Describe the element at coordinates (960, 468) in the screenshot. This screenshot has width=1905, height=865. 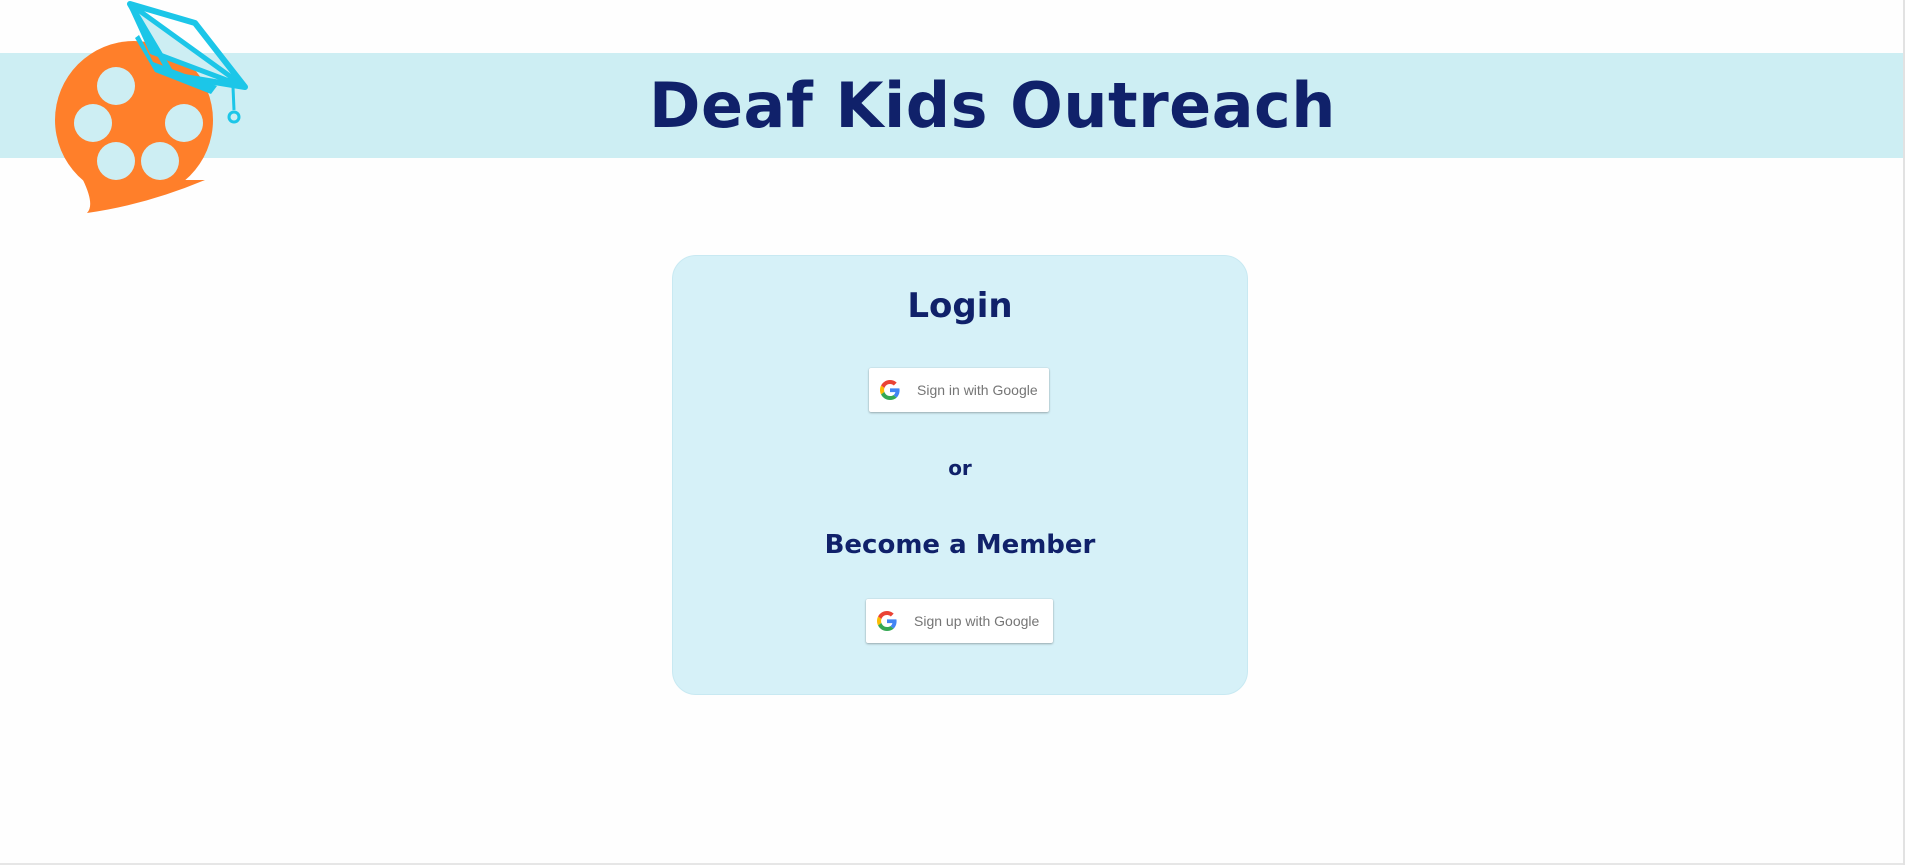
I see `or-separator: or` at that location.